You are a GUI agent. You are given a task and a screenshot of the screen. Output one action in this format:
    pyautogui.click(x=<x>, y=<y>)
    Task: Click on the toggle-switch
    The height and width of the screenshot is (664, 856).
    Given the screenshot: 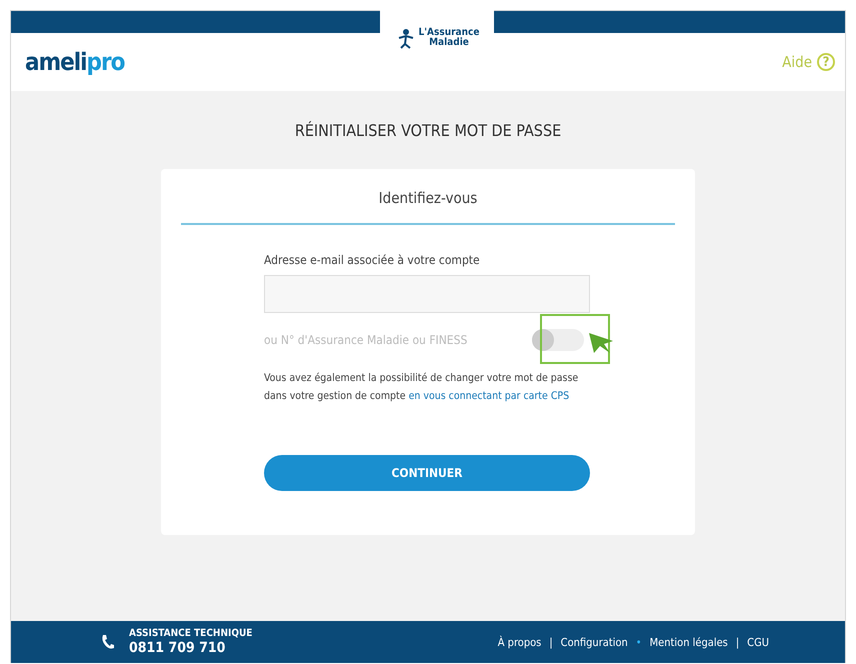 What is the action you would take?
    pyautogui.click(x=558, y=340)
    